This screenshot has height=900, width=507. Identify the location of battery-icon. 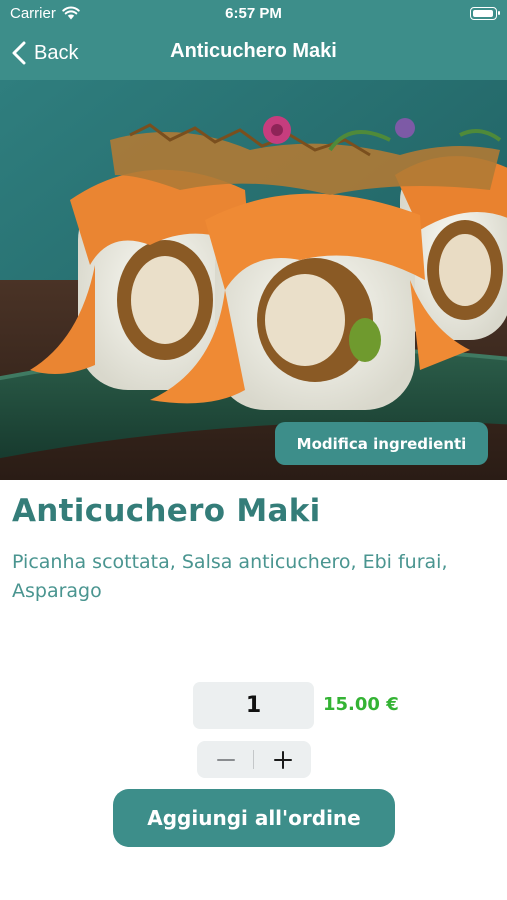
(485, 13).